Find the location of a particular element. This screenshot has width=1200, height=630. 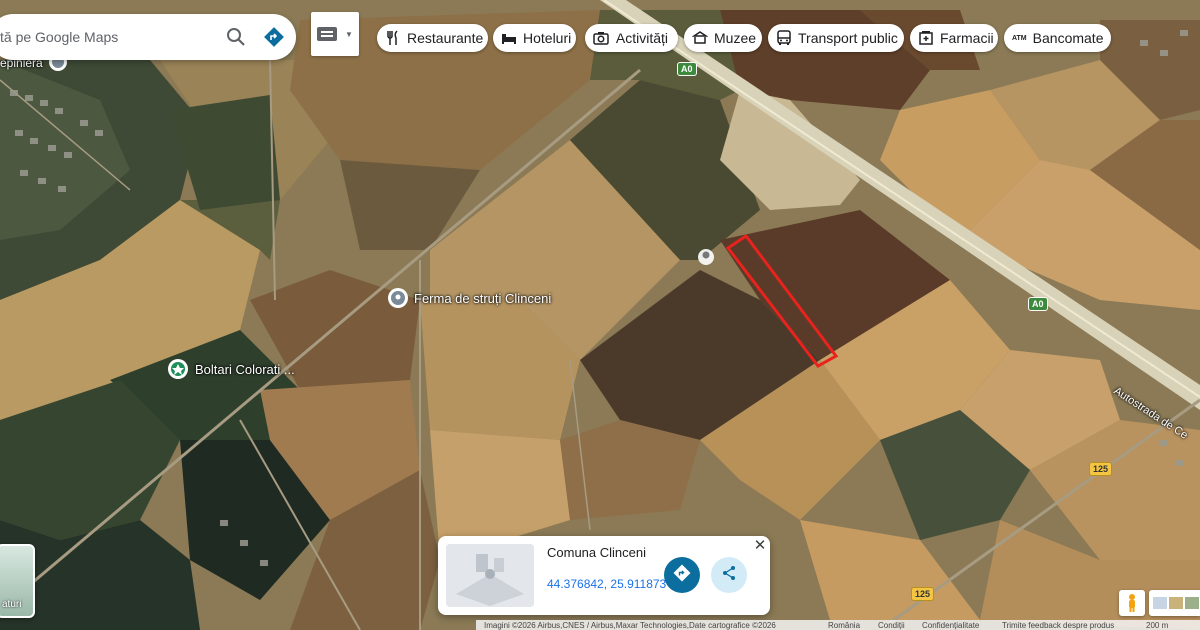

boltari-pin-icon is located at coordinates (178, 369).